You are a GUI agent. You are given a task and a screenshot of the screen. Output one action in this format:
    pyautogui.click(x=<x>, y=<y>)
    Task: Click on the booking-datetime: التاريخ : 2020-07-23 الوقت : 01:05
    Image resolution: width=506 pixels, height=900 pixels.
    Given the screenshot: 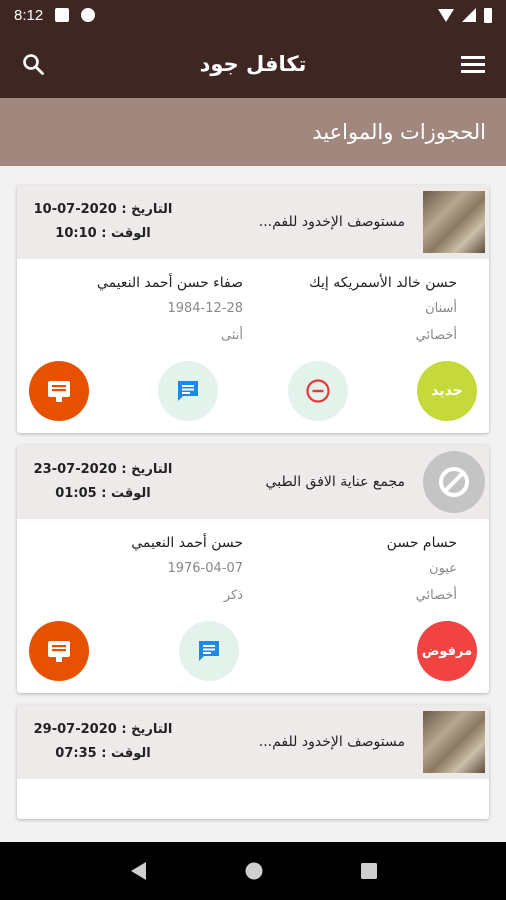 What is the action you would take?
    pyautogui.click(x=103, y=482)
    